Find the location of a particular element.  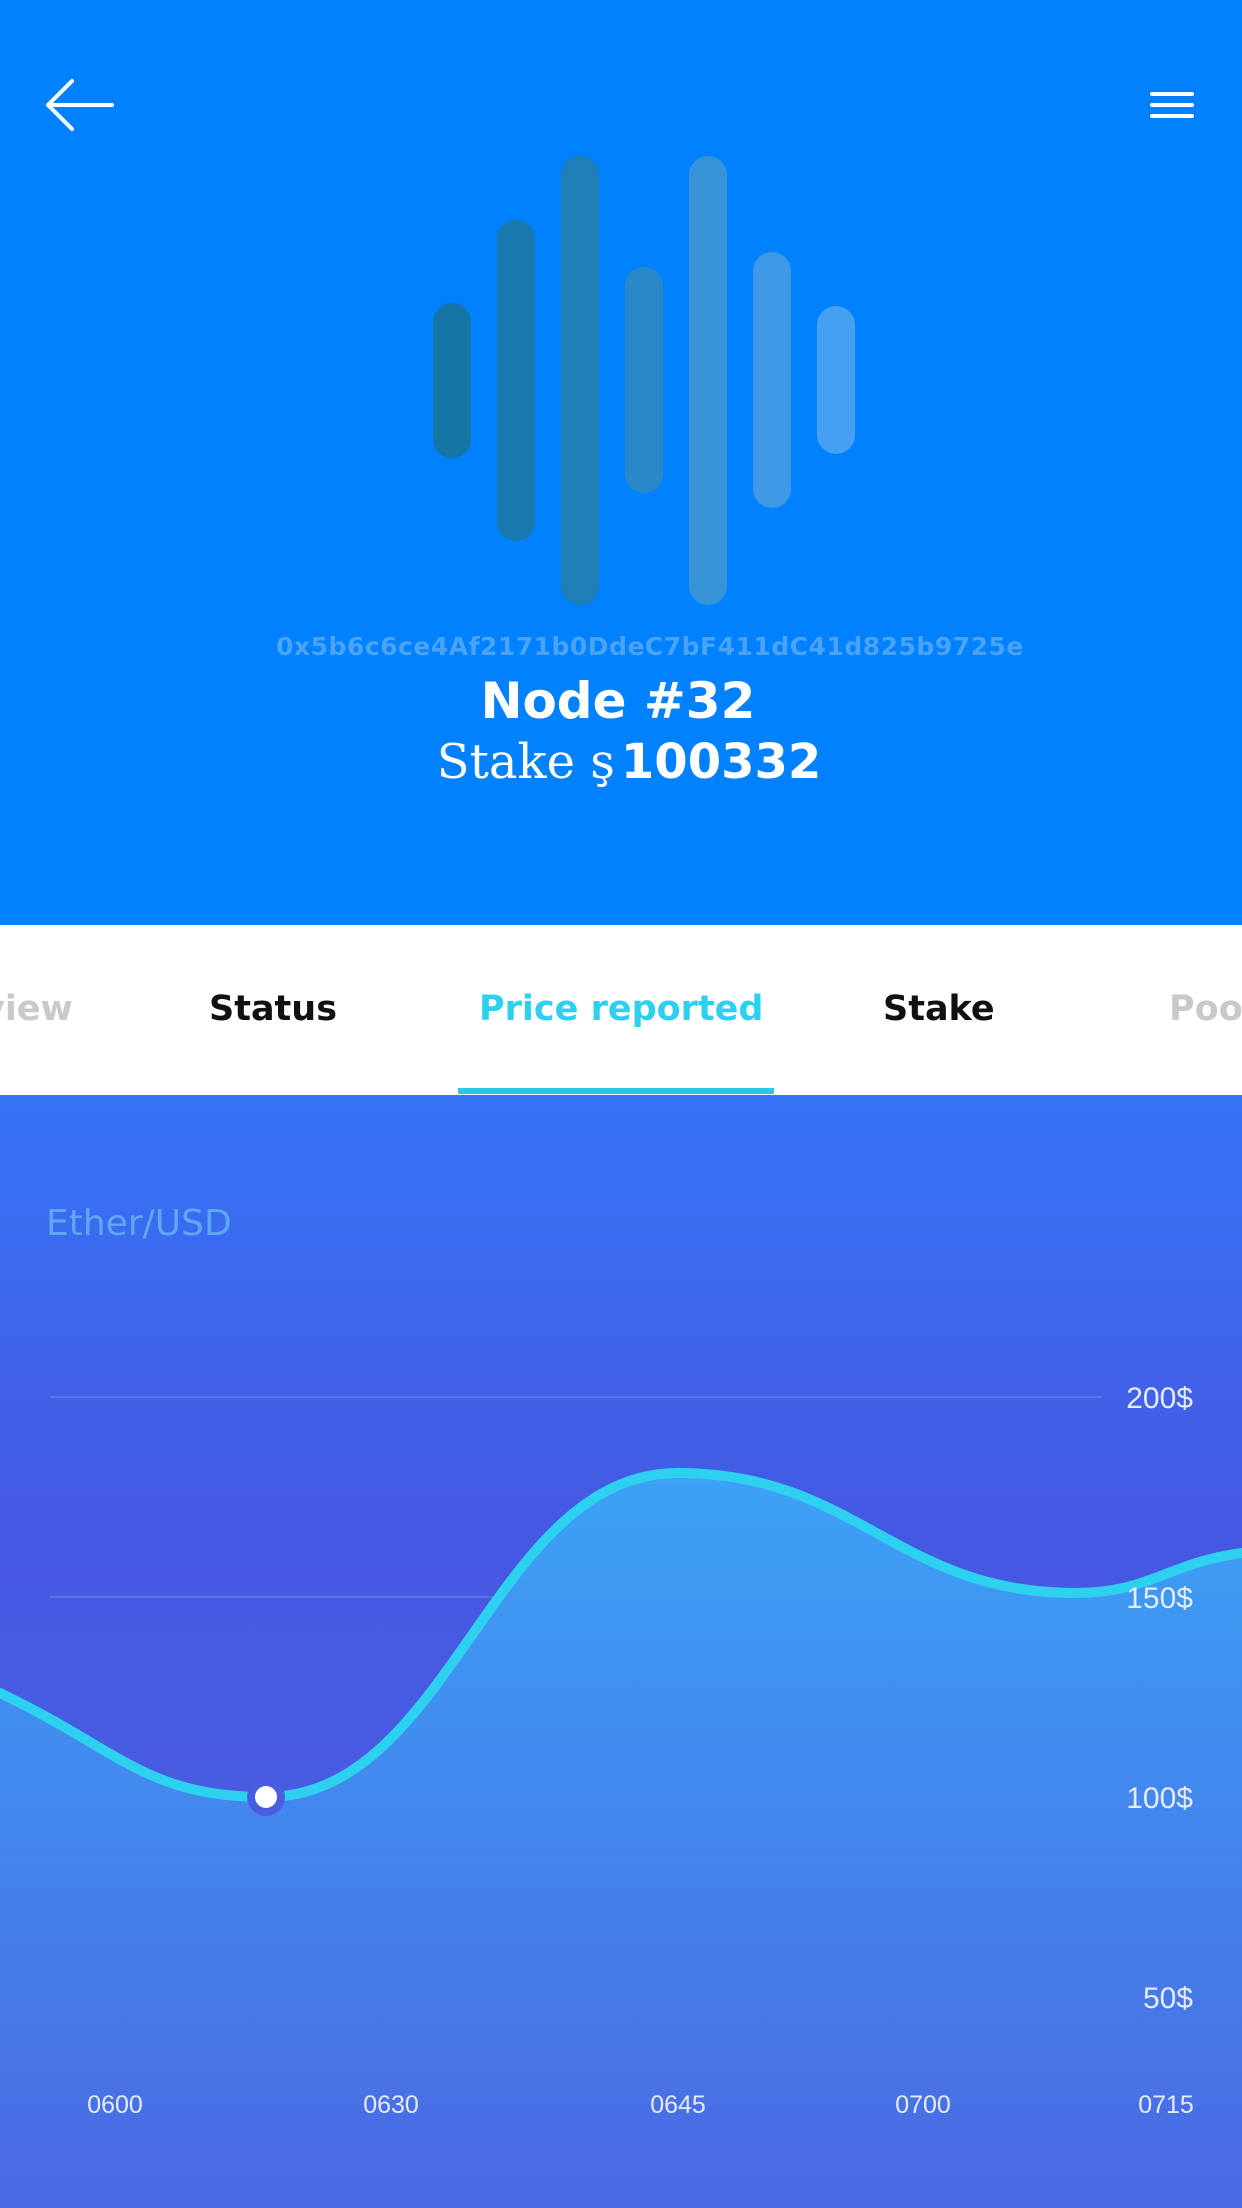

active-tab-indicator is located at coordinates (616, 1091).